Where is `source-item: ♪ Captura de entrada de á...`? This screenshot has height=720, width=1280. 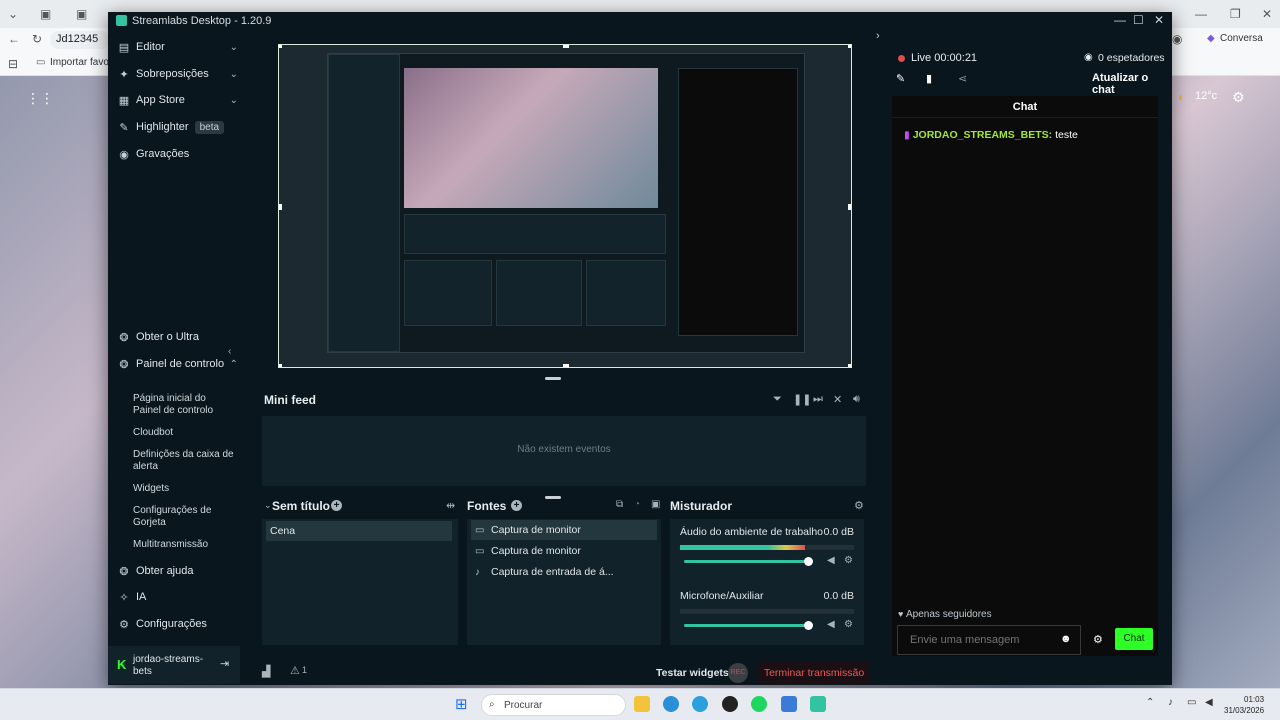 source-item: ♪ Captura de entrada de á... is located at coordinates (564, 572).